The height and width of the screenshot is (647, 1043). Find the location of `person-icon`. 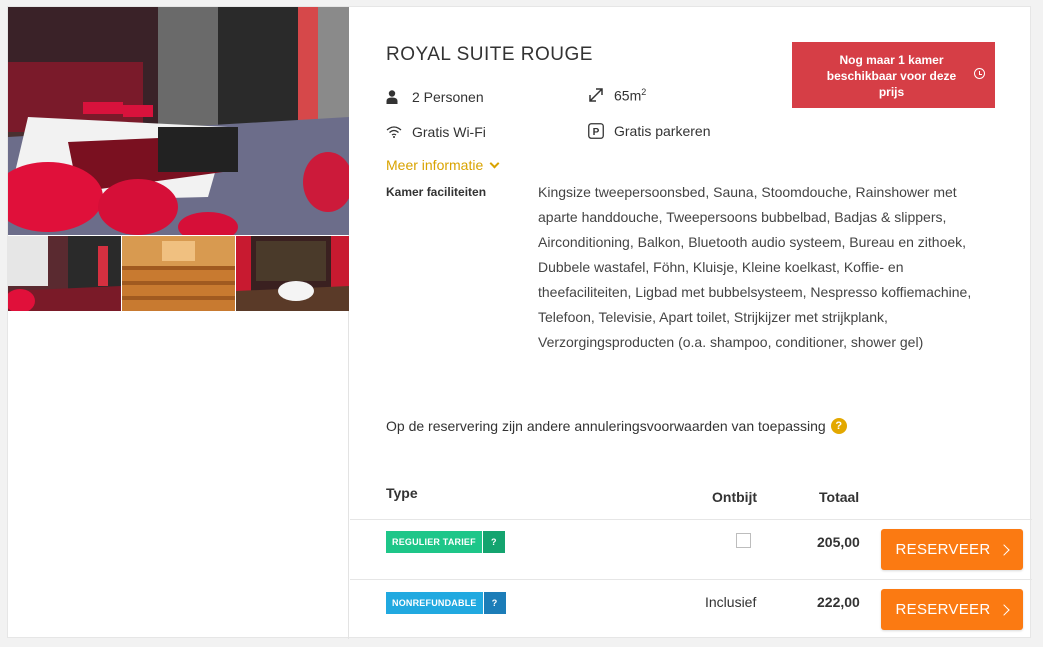

person-icon is located at coordinates (397, 97).